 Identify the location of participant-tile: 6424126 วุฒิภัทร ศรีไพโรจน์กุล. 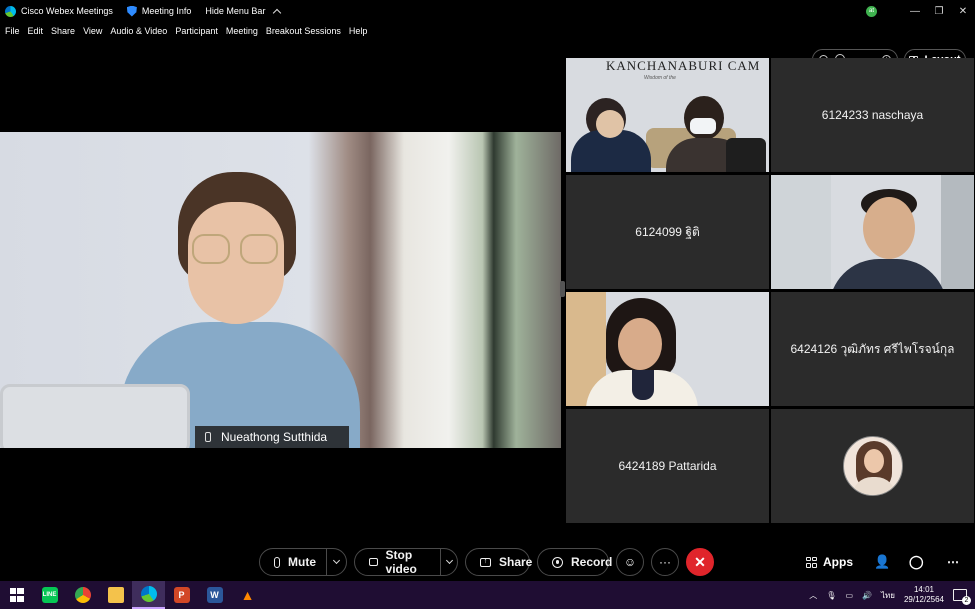
(872, 349).